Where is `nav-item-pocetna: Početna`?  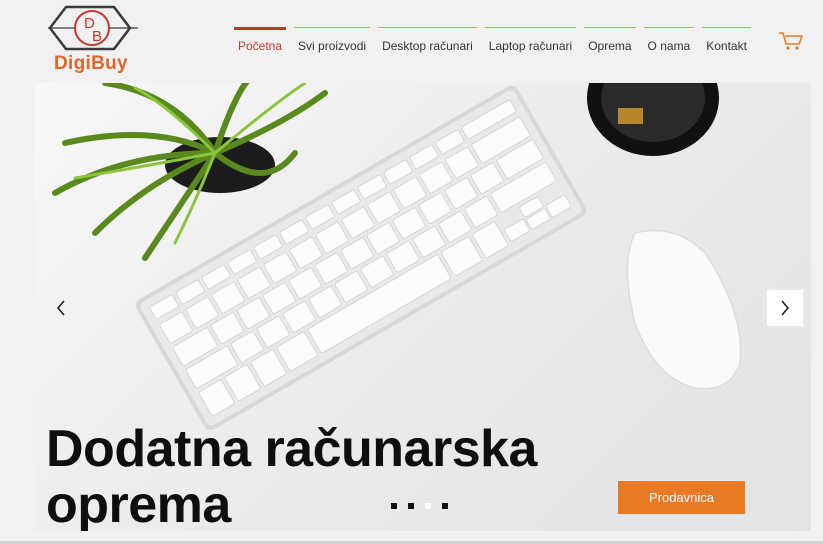
nav-item-pocetna: Početna is located at coordinates (260, 45).